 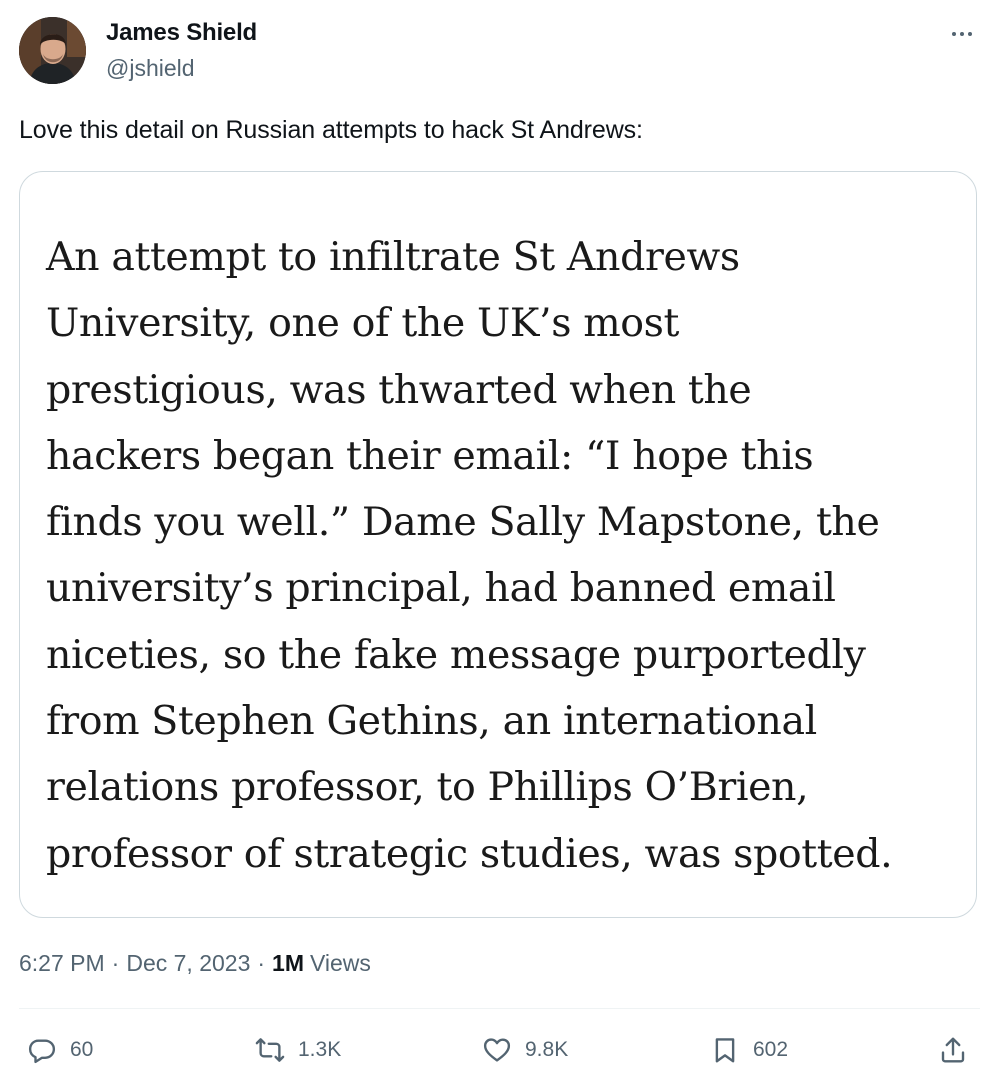 I want to click on reply-button: 60, so click(x=60, y=1050).